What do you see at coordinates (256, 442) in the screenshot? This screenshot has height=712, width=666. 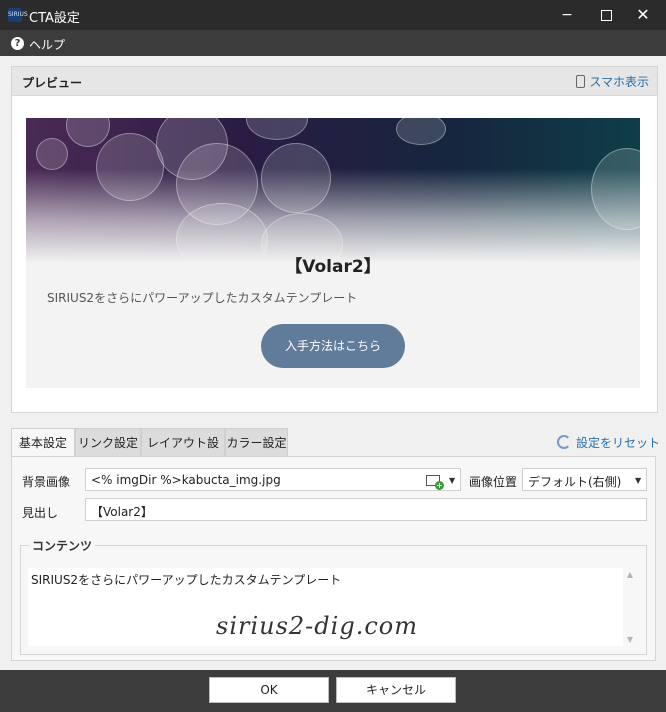 I see `tab-color-settings: カラー設定` at bounding box center [256, 442].